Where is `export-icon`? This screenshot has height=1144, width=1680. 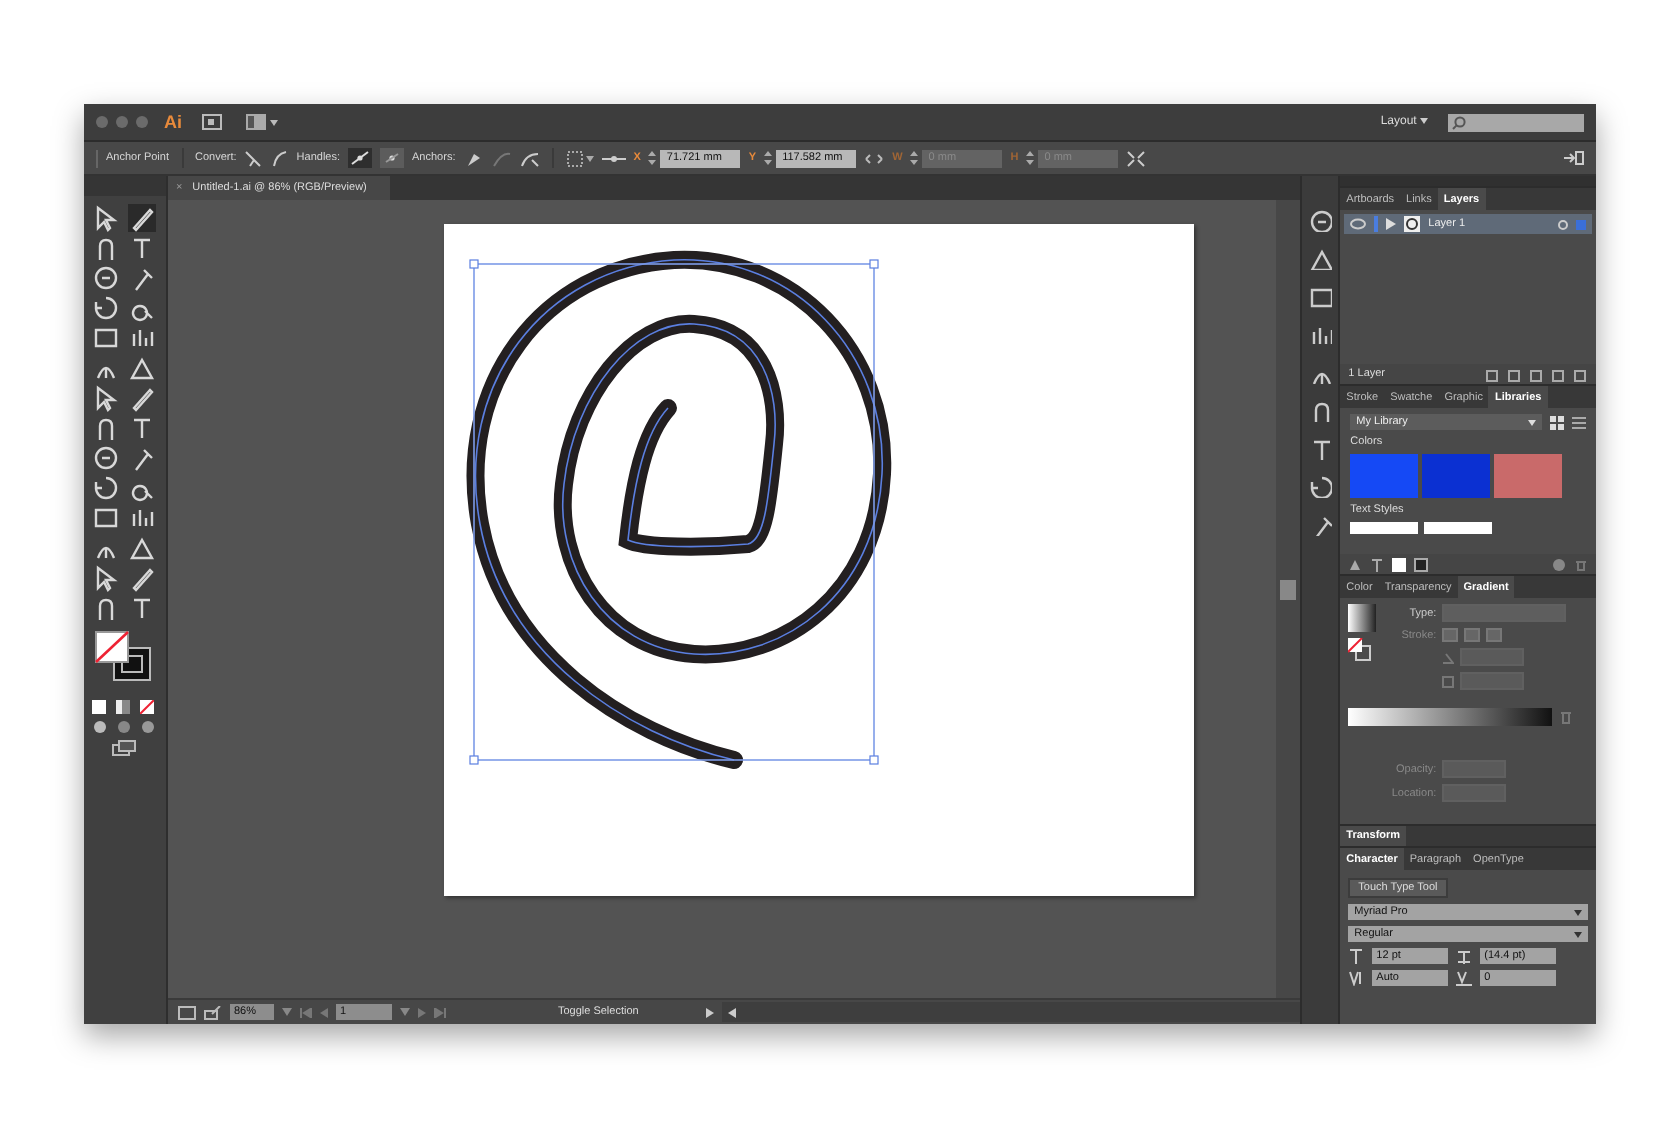
export-icon is located at coordinates (212, 1012).